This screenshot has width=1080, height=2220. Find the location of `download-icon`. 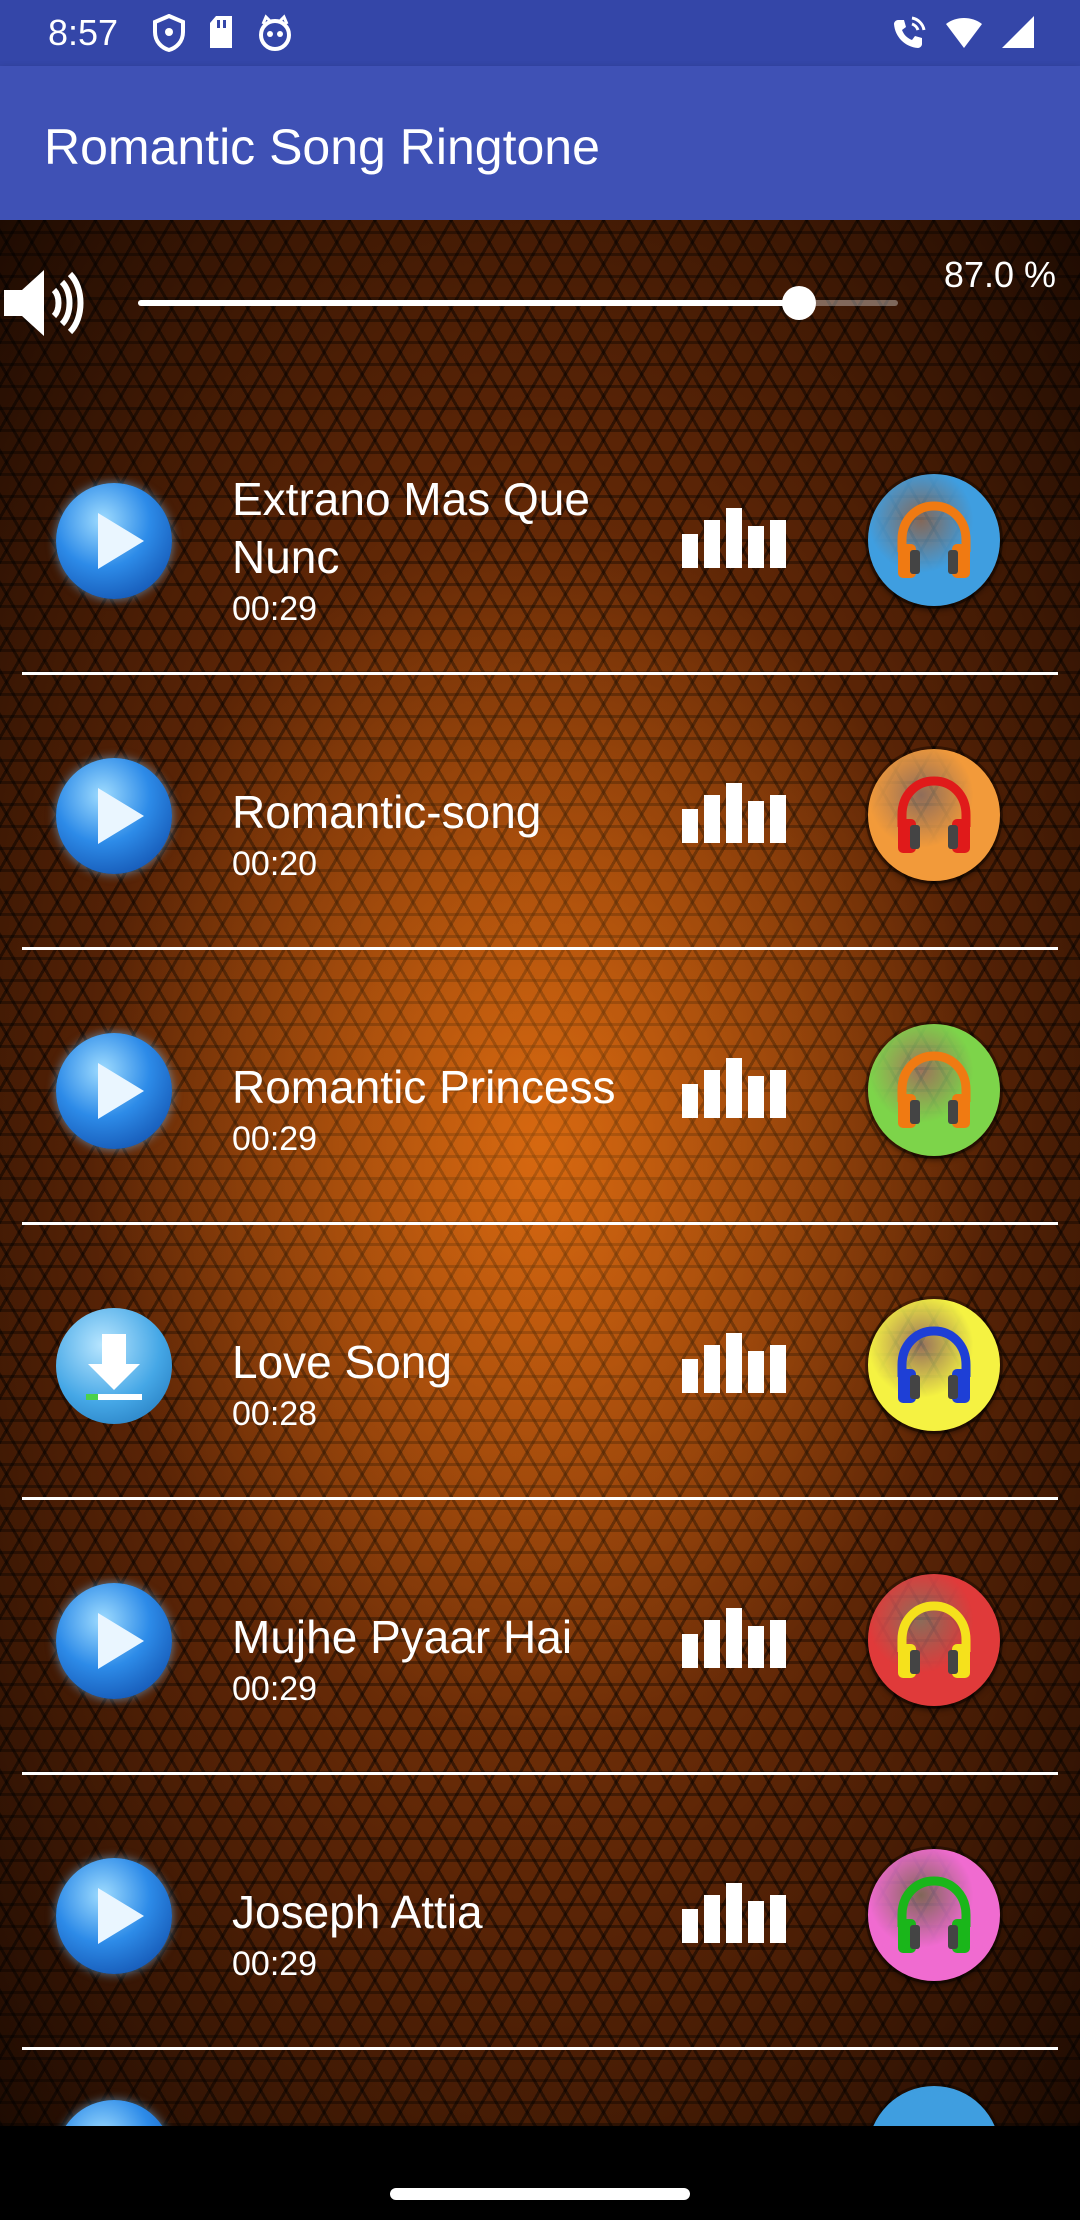

download-icon is located at coordinates (114, 1367).